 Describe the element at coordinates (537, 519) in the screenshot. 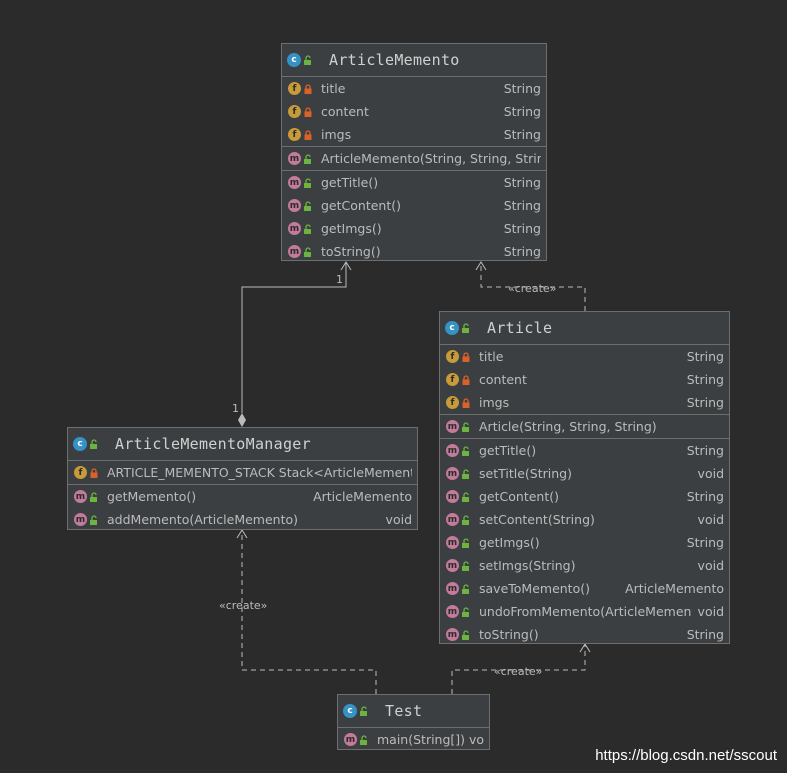

I see `method-name: setContent(String)` at that location.